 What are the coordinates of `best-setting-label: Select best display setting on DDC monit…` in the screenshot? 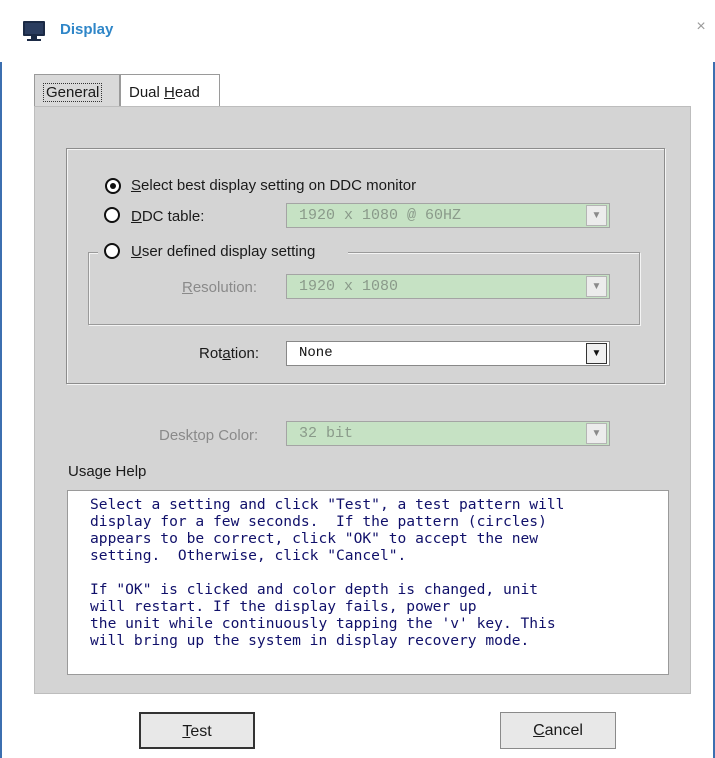 It's located at (273, 185).